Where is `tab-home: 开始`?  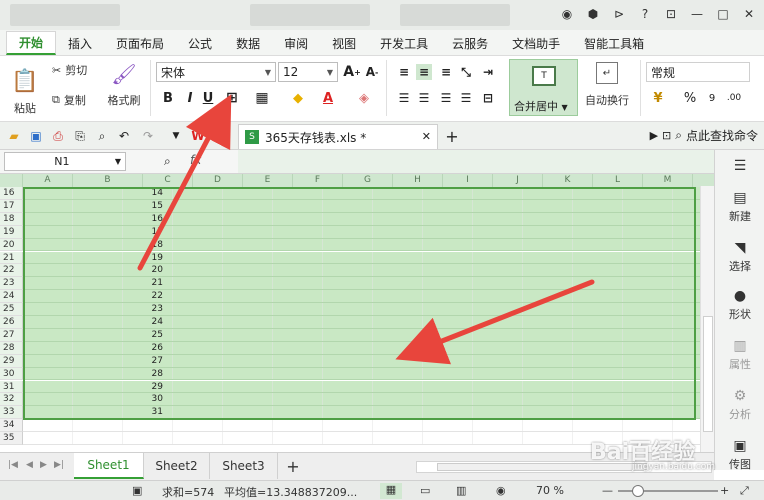 tab-home: 开始 is located at coordinates (31, 43).